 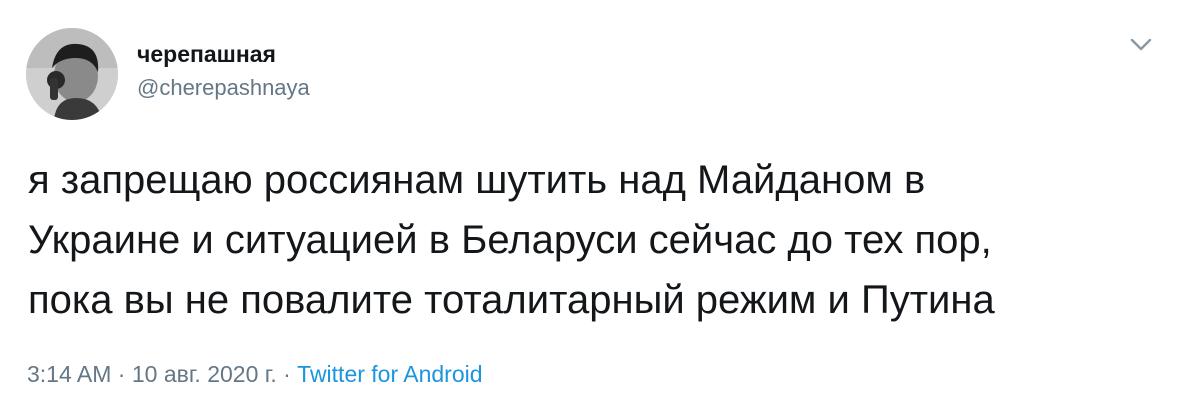 What do you see at coordinates (223, 70) in the screenshot?
I see `user-info: черепашная @cherepashnaya` at bounding box center [223, 70].